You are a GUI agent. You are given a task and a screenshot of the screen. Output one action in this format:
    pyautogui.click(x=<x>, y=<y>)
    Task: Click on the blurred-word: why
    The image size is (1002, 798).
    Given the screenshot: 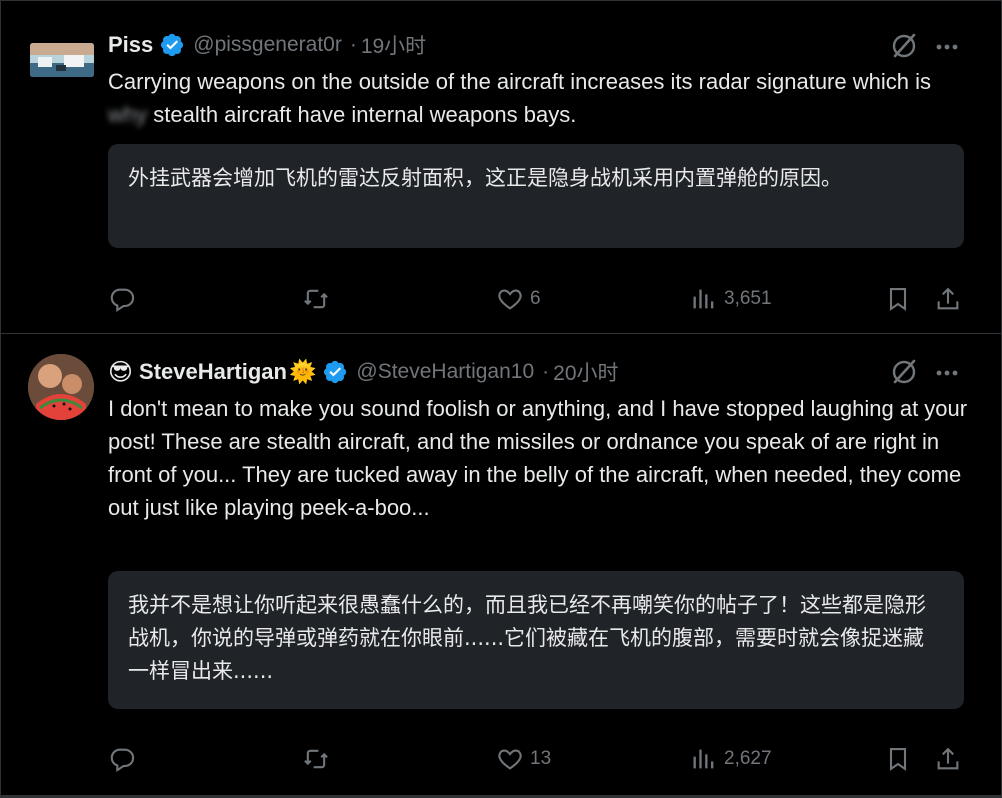 What is the action you would take?
    pyautogui.click(x=128, y=114)
    